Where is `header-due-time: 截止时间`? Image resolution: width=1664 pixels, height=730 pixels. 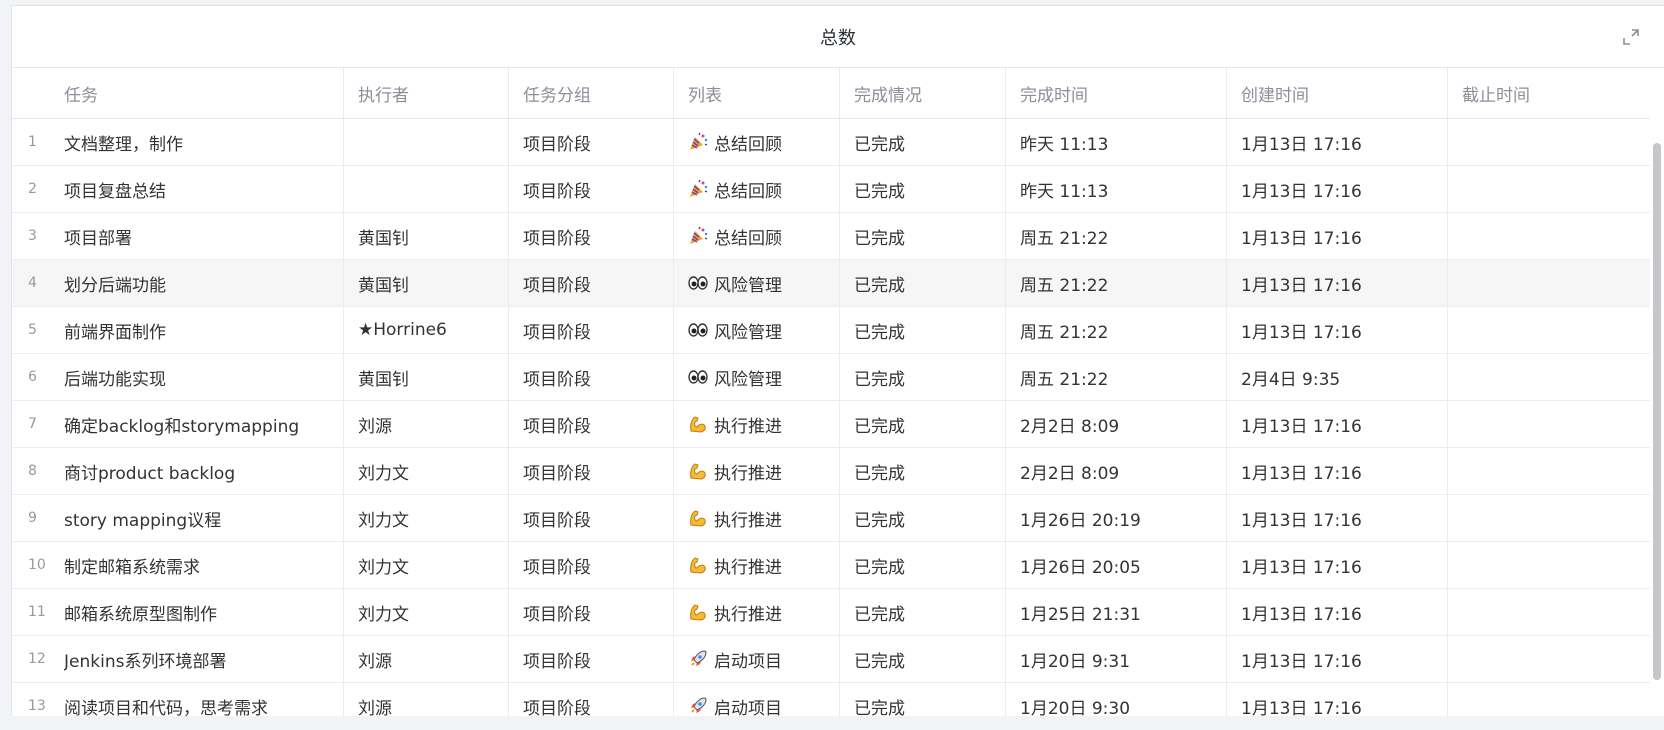 header-due-time: 截止时间 is located at coordinates (1556, 93).